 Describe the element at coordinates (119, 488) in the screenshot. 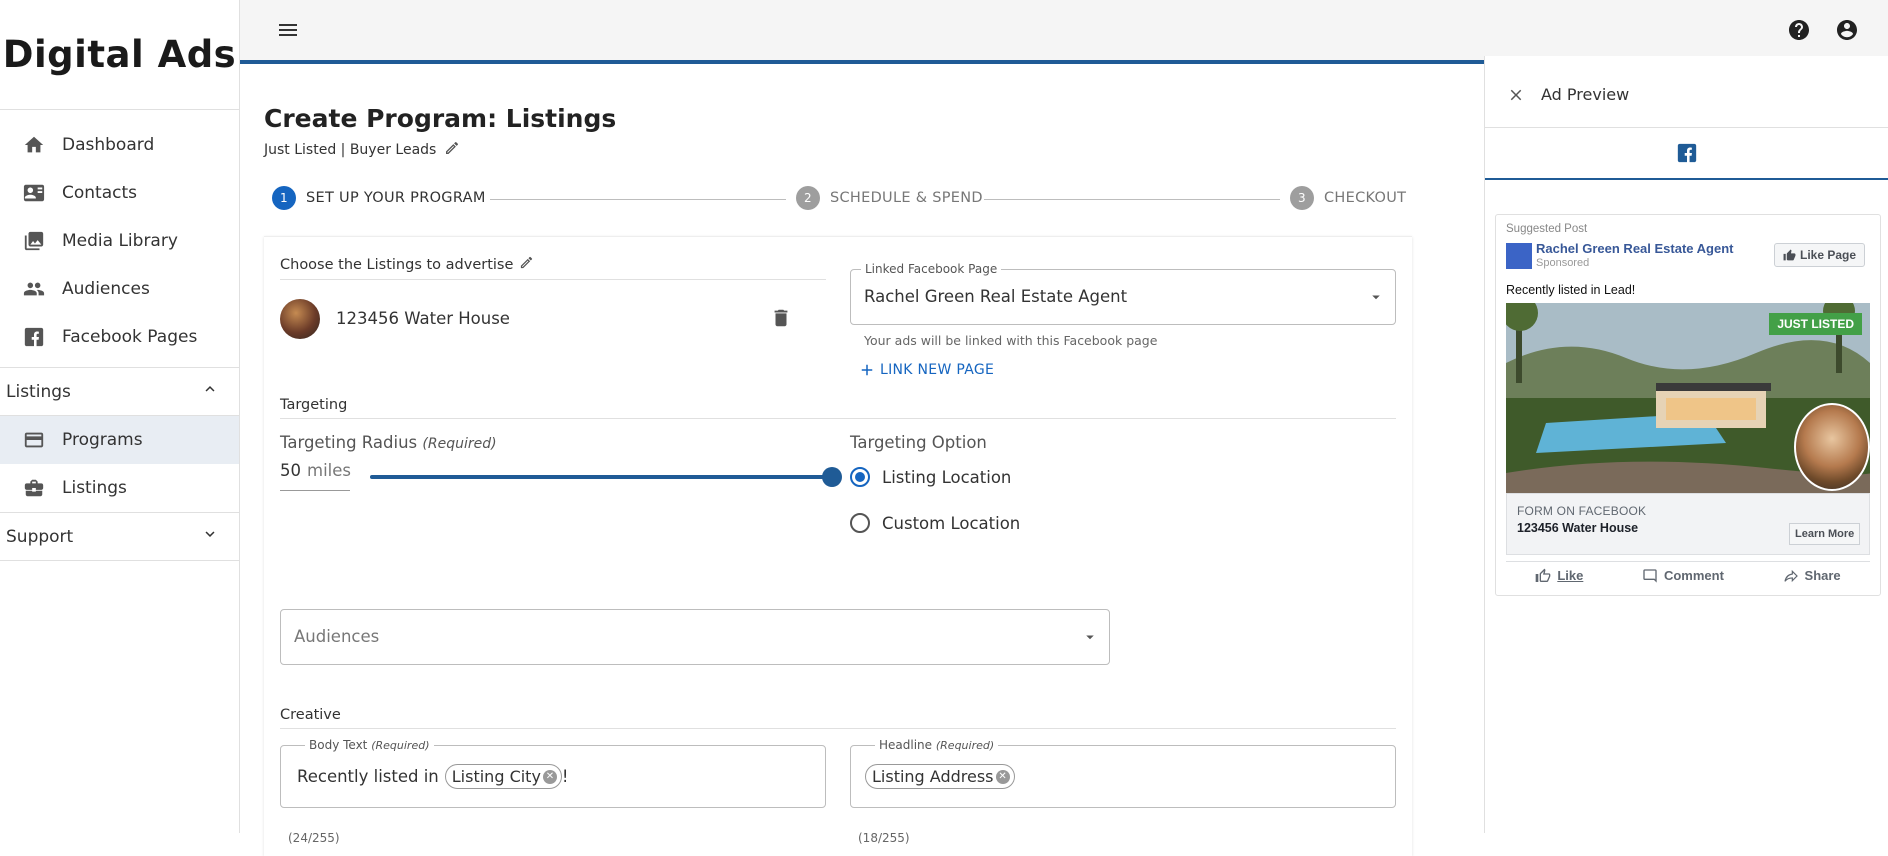

I see `sidebar-item-listings: Listings` at that location.